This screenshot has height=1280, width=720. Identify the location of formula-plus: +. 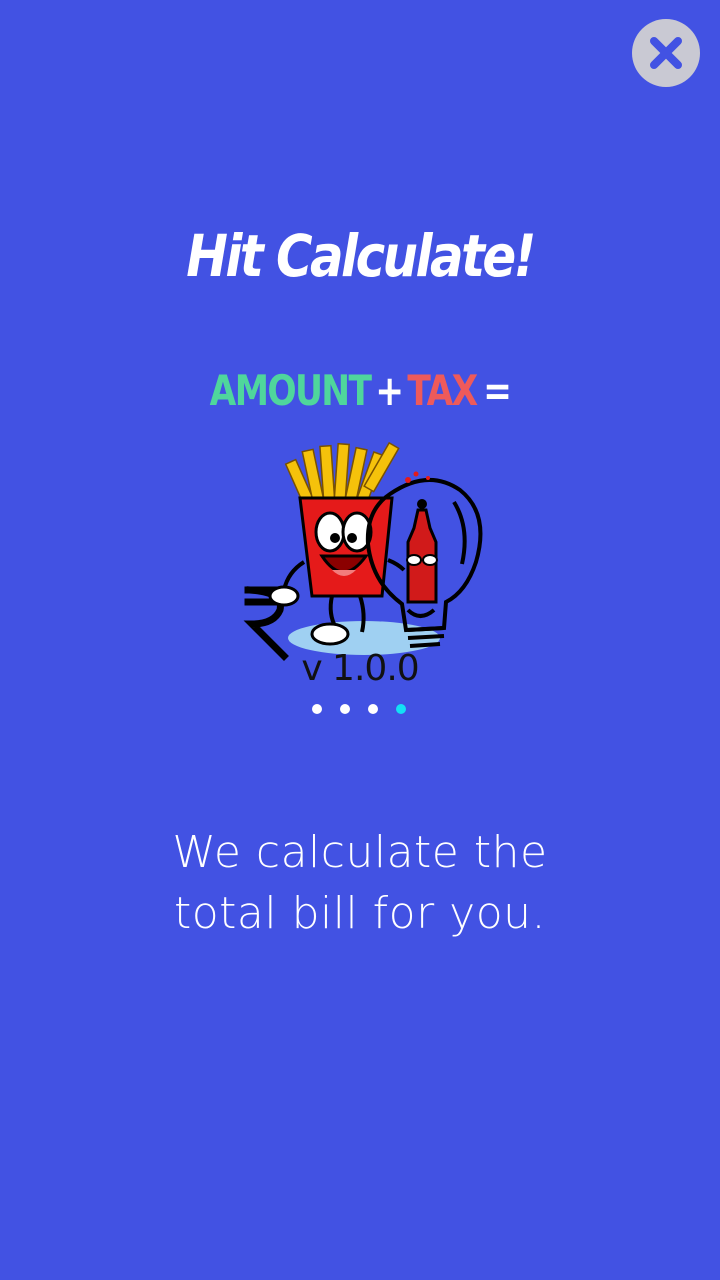
(389, 390).